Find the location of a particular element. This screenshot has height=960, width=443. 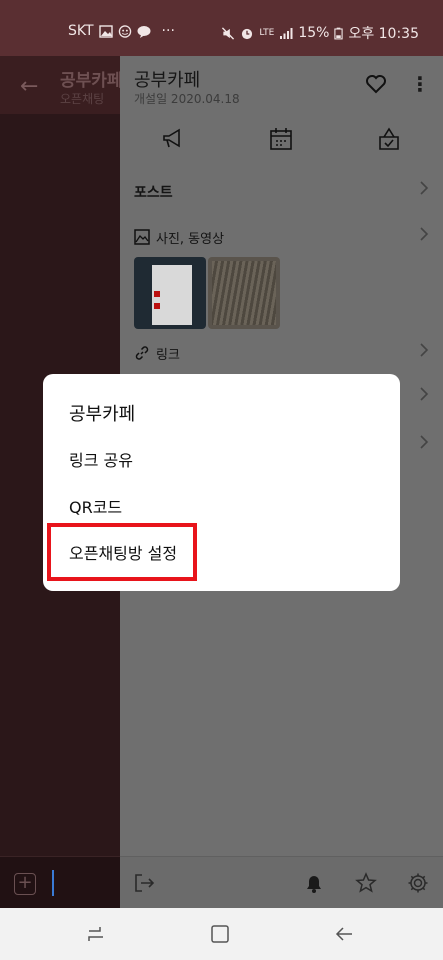

qr-code-option: QR코드 is located at coordinates (95, 506).